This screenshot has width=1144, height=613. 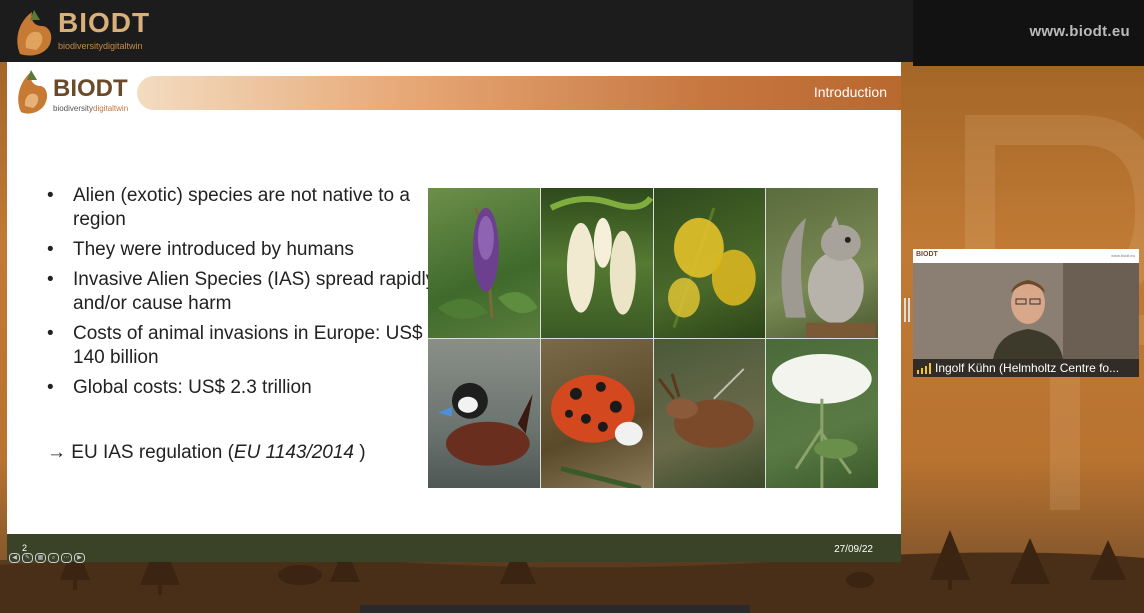 I want to click on panel-resize-handle, so click(x=907, y=310).